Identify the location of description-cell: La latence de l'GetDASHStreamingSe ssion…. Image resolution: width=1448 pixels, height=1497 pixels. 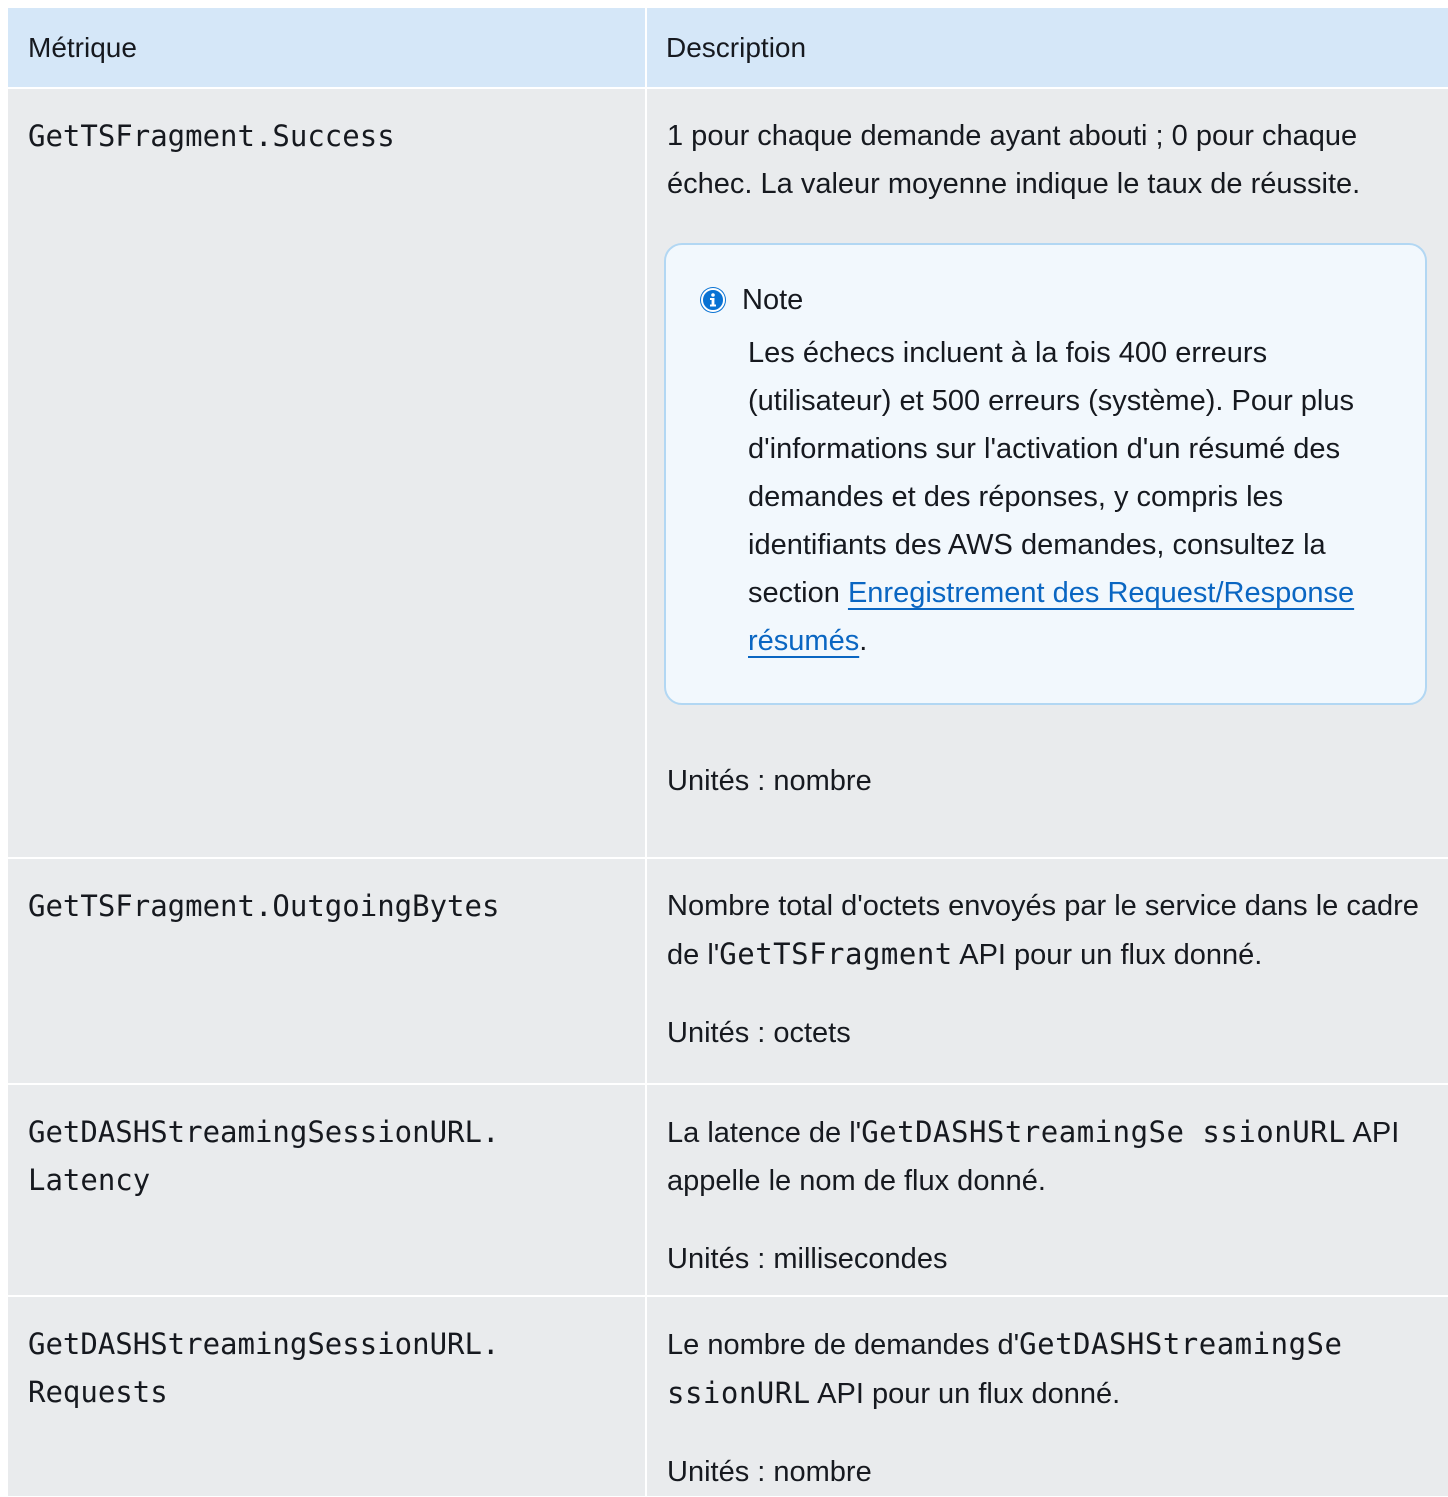
(1046, 1189).